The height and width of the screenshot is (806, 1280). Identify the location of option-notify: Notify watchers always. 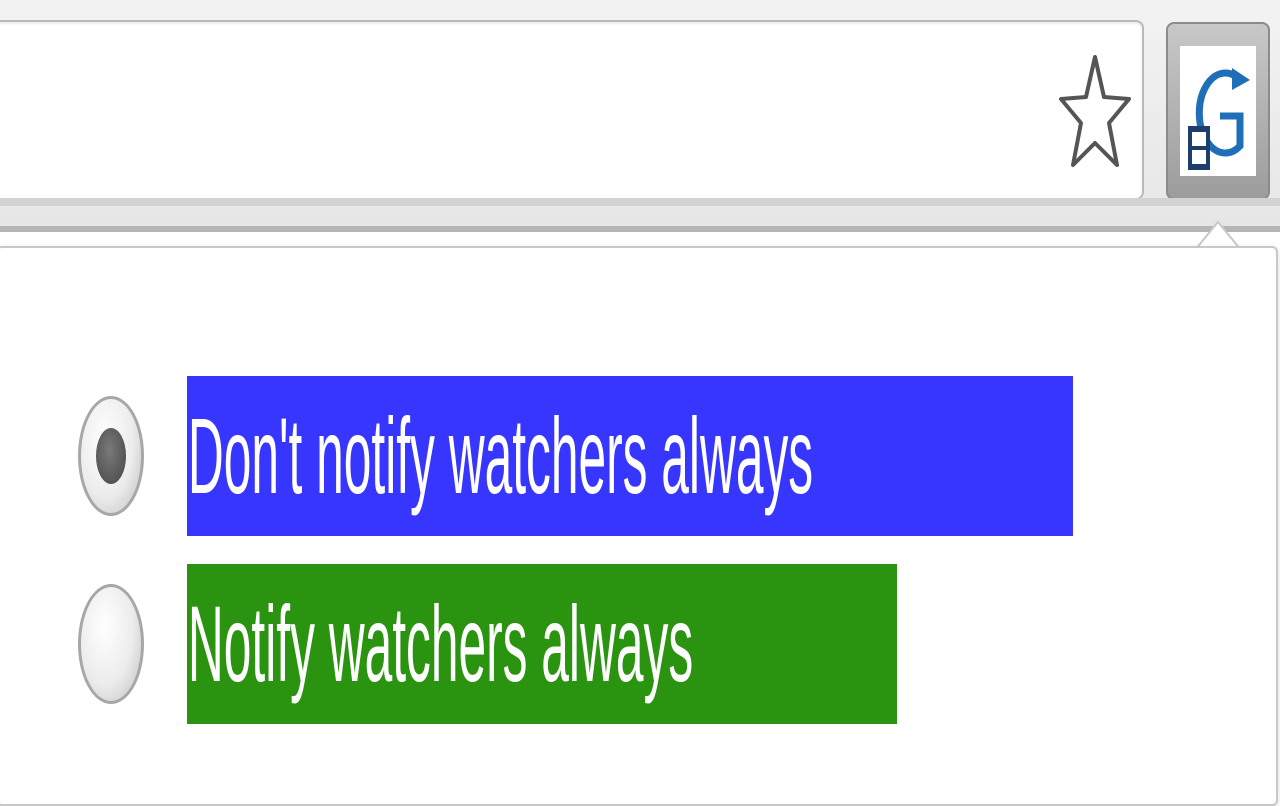
(487, 644).